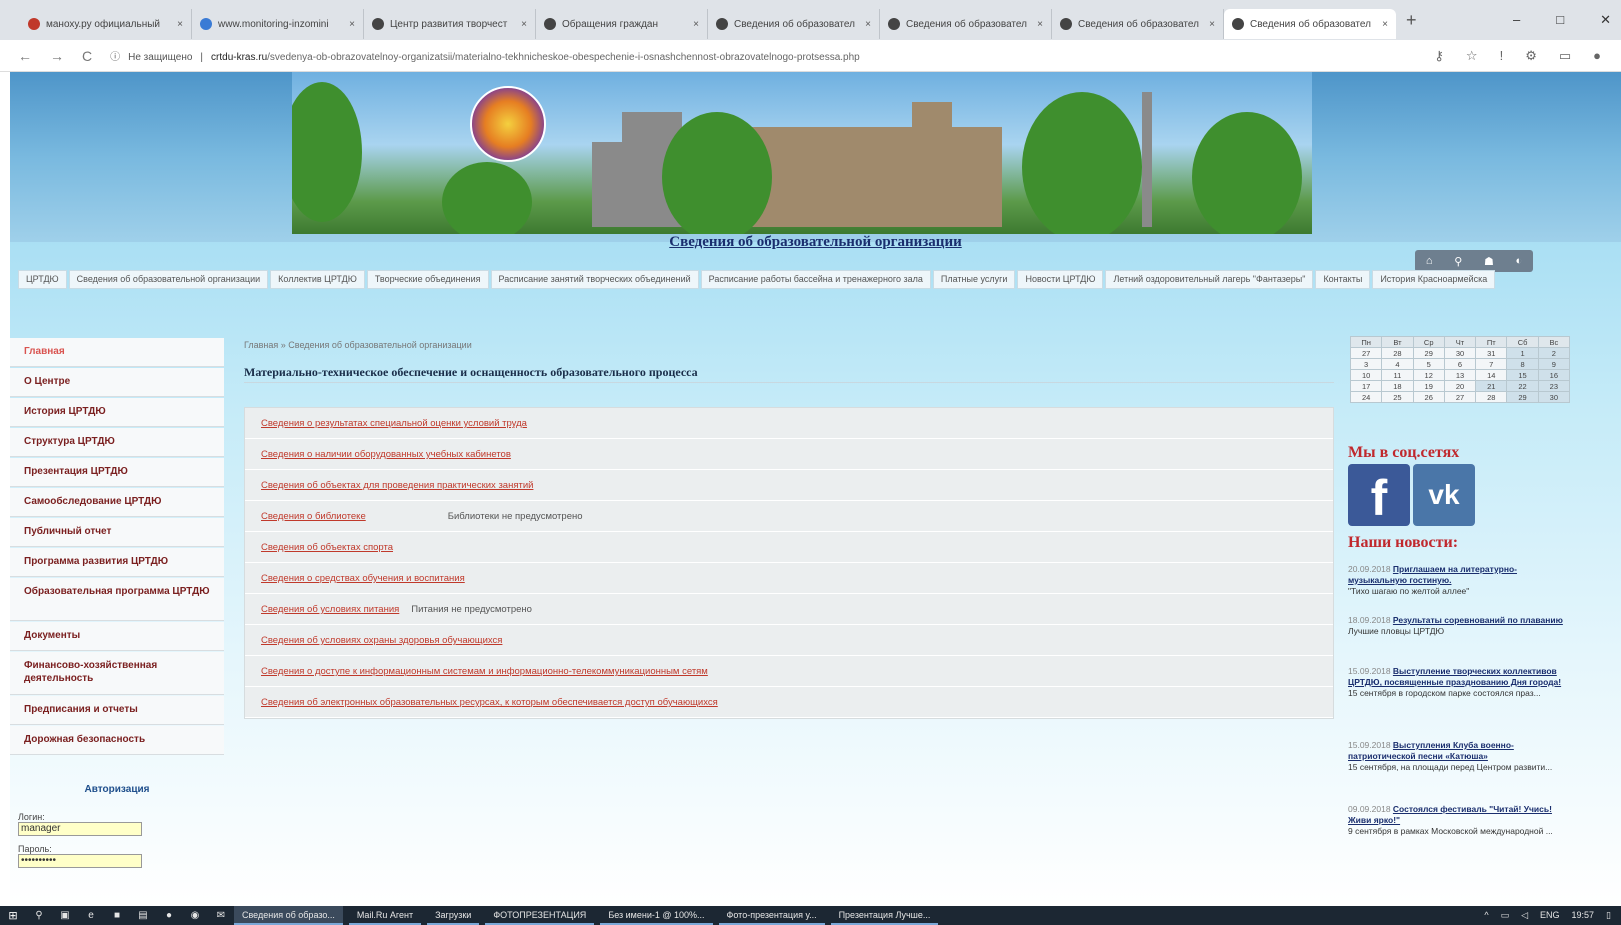 This screenshot has width=1621, height=925. I want to click on calendar-day: 21, so click(1491, 386).